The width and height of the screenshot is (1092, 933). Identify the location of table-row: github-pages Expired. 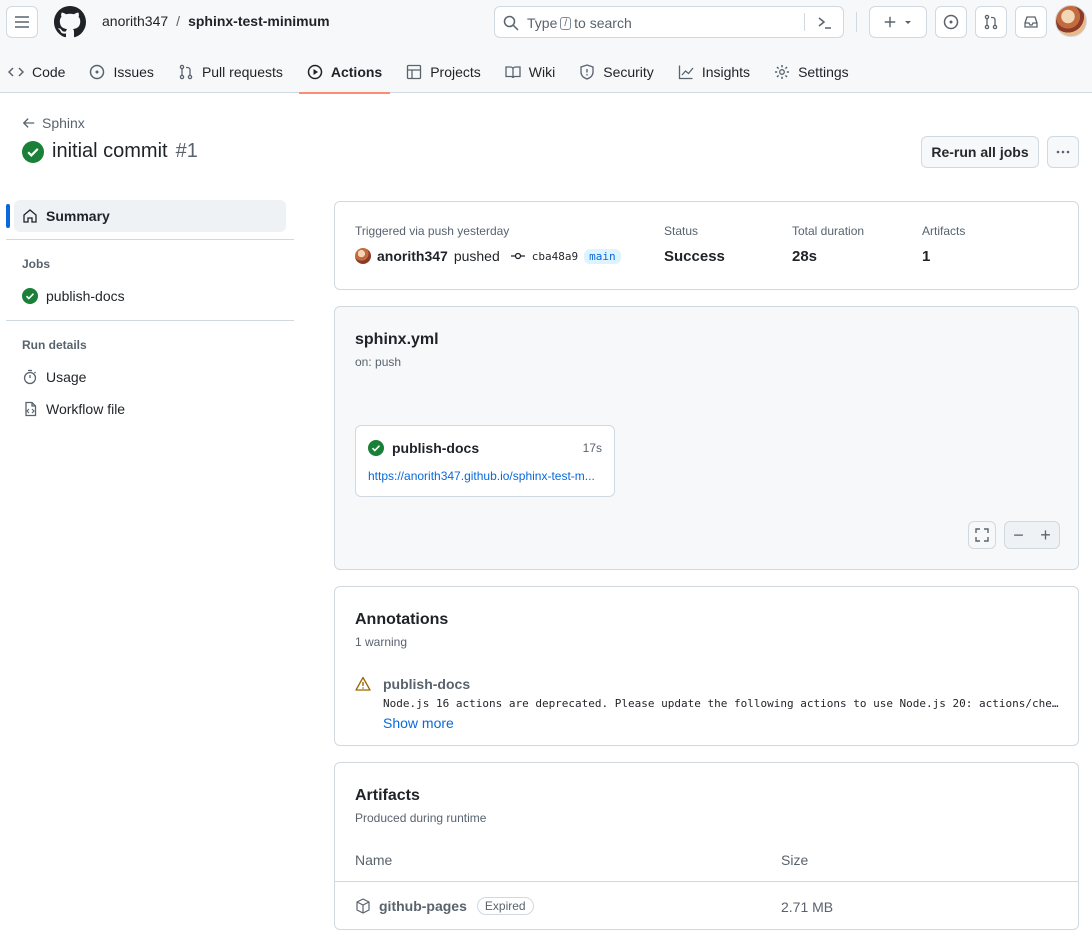
(444, 906).